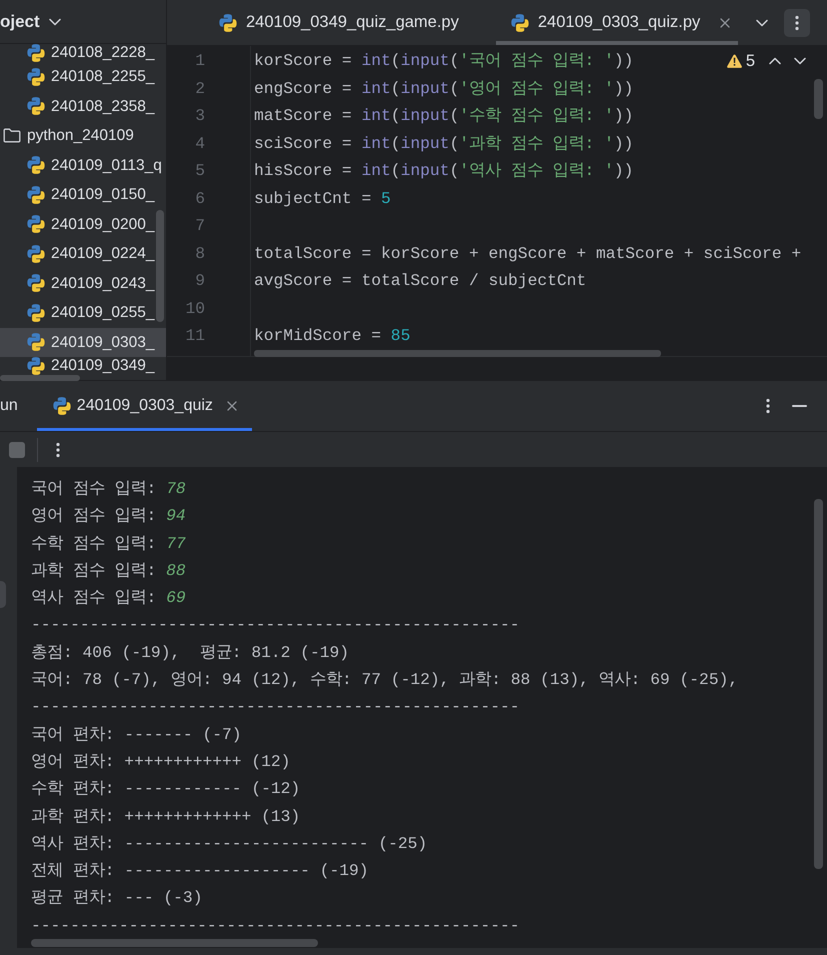  What do you see at coordinates (322, 198) in the screenshot?
I see `code-line: subjectCnt = 5` at bounding box center [322, 198].